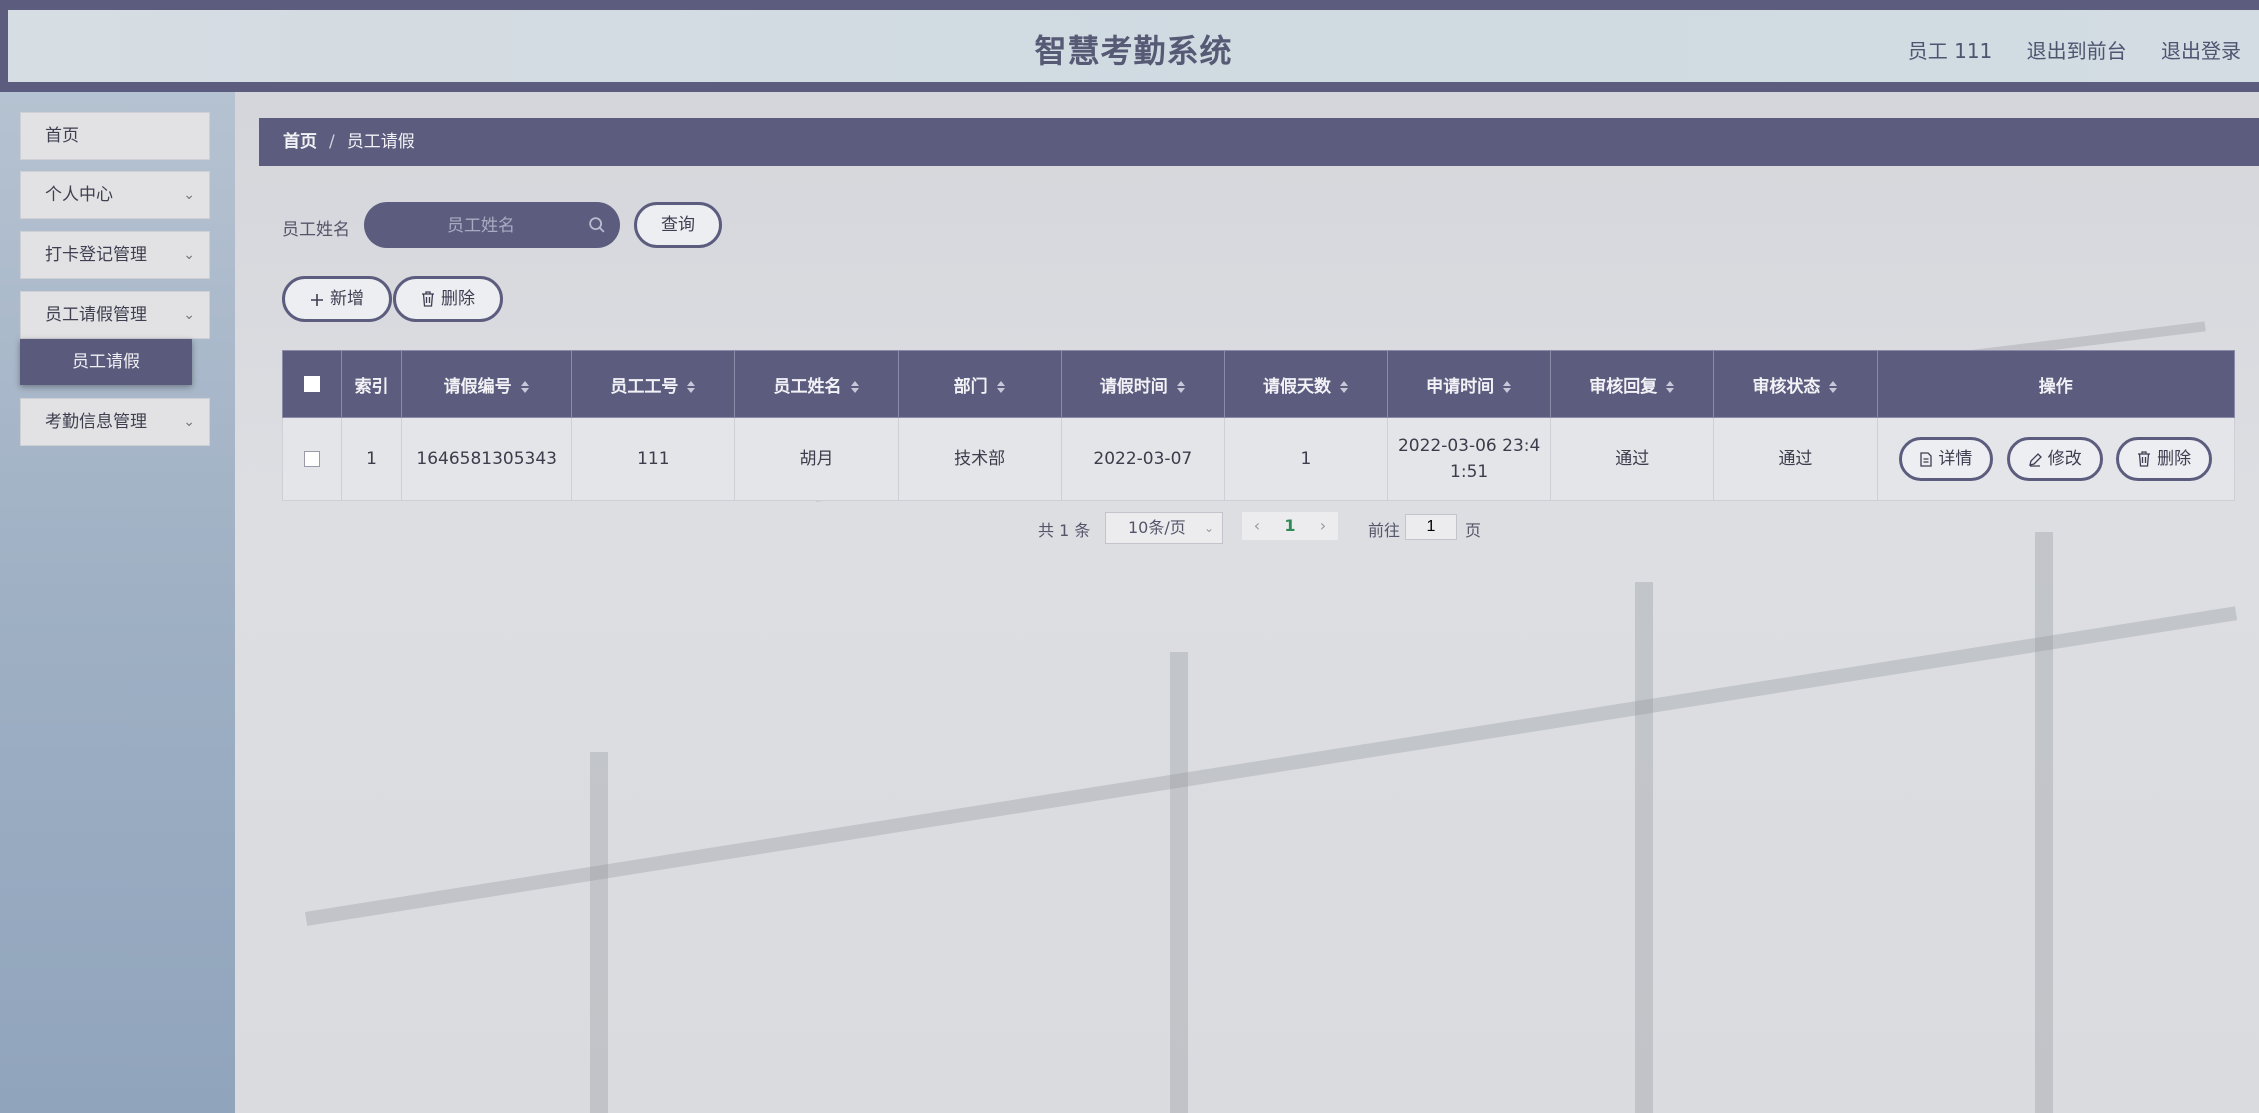 Image resolution: width=2259 pixels, height=1113 pixels. I want to click on sidebar-item-label: 考勤信息管理, so click(96, 422).